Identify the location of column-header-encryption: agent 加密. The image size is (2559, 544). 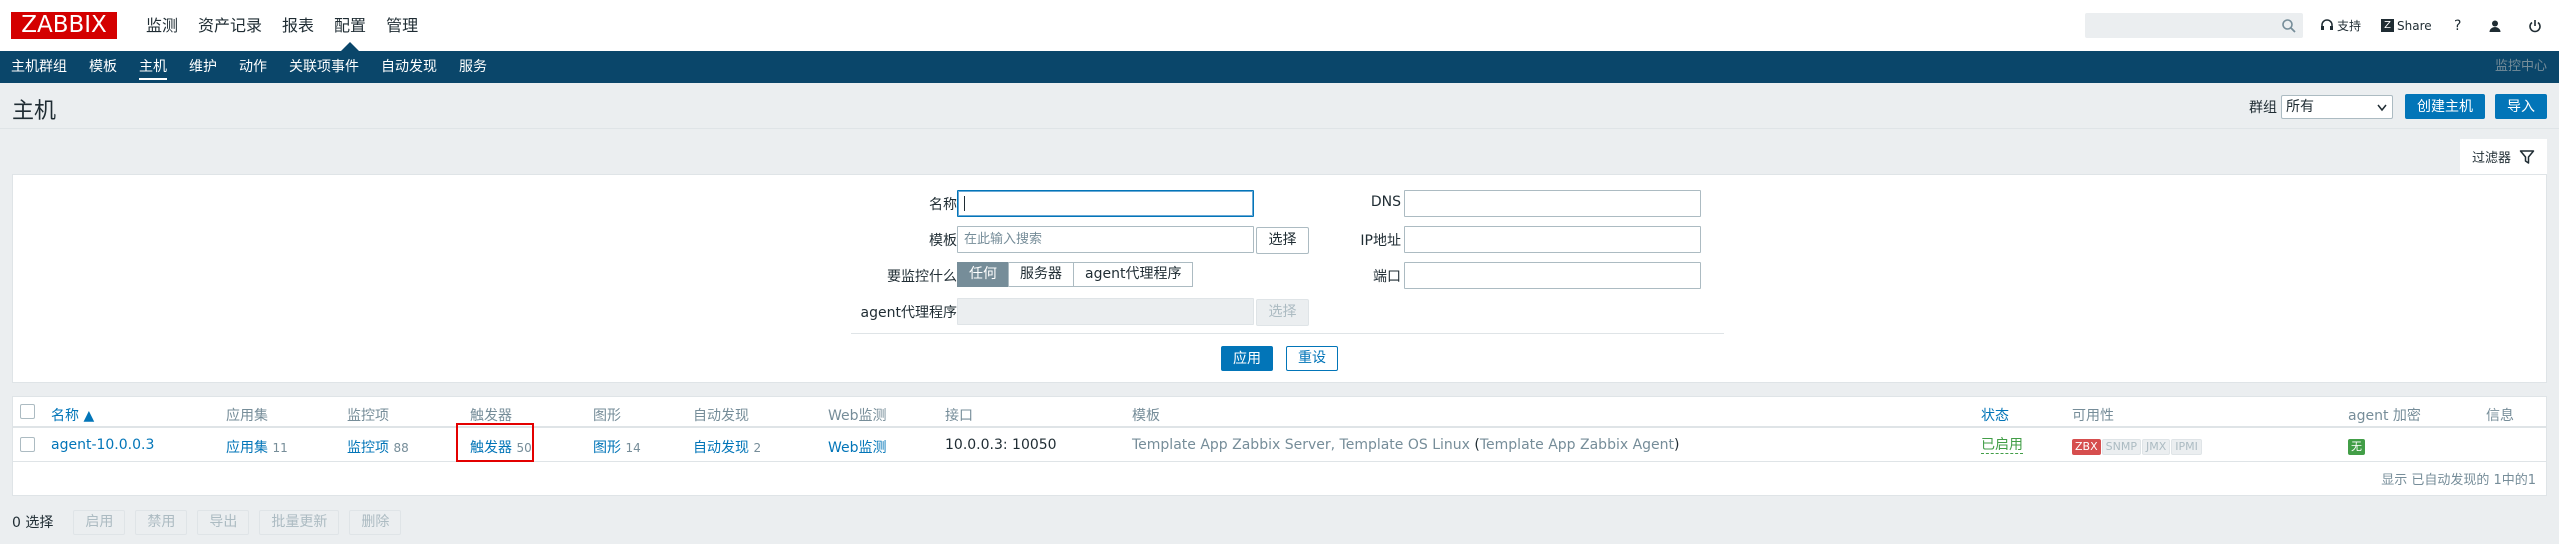
(2384, 416).